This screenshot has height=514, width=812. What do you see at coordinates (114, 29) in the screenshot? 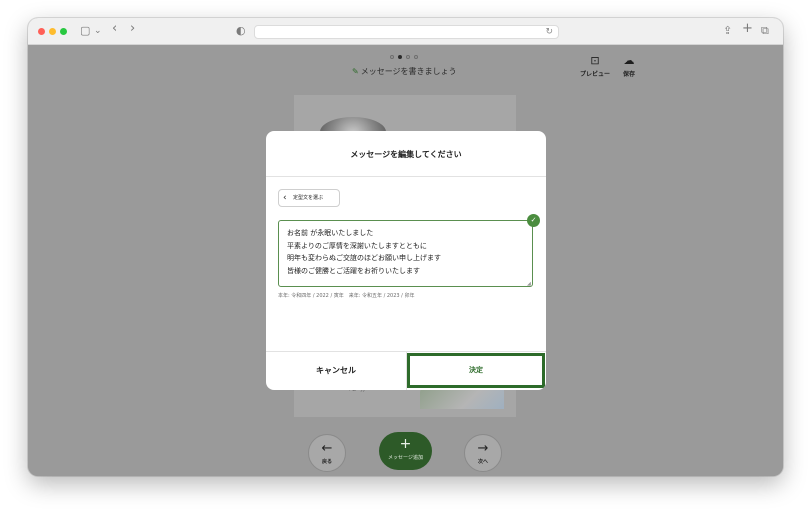
I see `back-nav-icon: ‹` at bounding box center [114, 29].